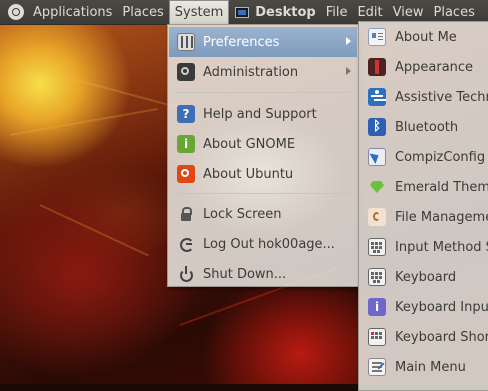  What do you see at coordinates (186, 214) in the screenshot?
I see `lock-icon` at bounding box center [186, 214].